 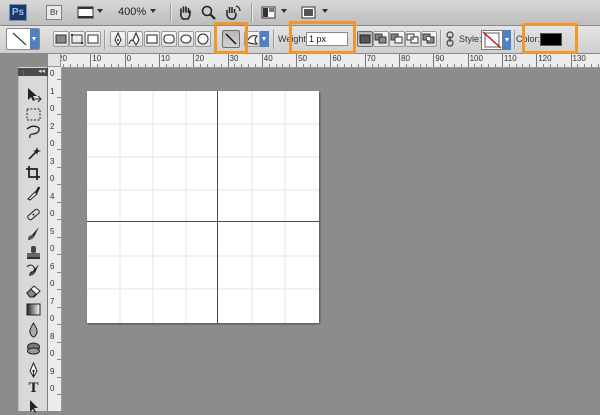 I want to click on pen-tool-panel-icon, so click(x=33, y=370).